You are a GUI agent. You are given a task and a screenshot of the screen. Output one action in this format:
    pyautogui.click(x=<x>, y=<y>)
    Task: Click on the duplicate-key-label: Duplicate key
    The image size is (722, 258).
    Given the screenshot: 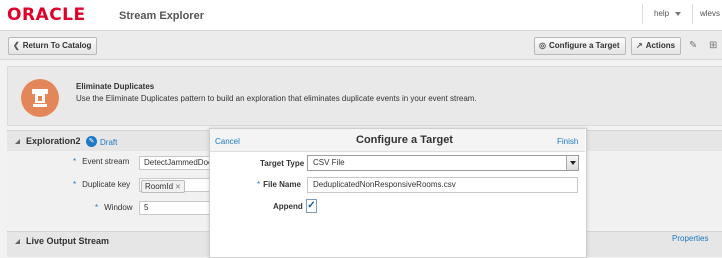 What is the action you would take?
    pyautogui.click(x=106, y=184)
    